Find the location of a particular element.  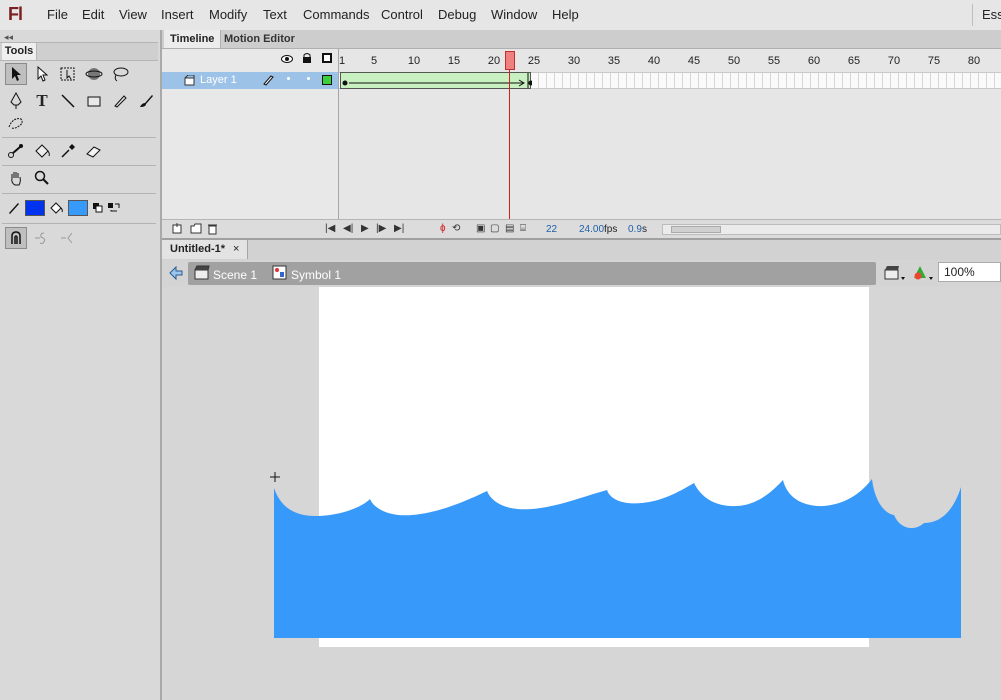

visibility-dot is located at coordinates (288, 78).